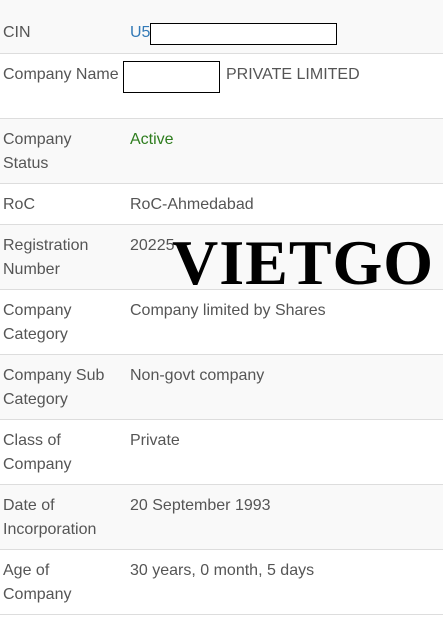 This screenshot has height=618, width=443. I want to click on company-status-value: Active, so click(152, 139).